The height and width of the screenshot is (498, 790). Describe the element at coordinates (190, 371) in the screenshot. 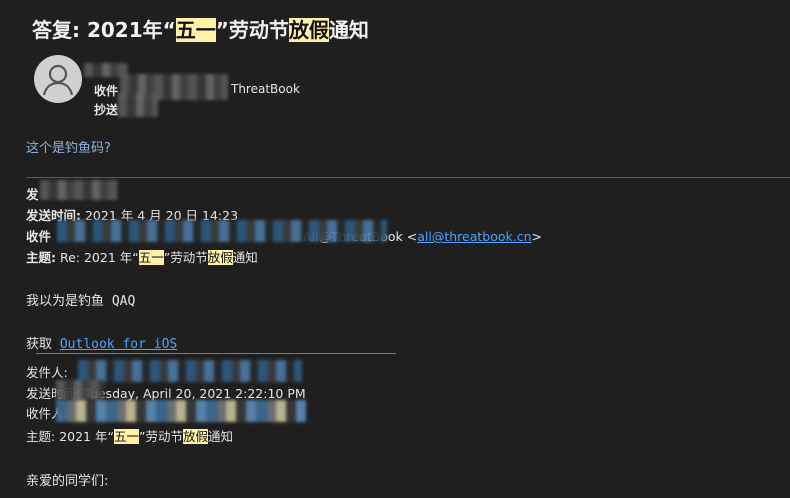

I see `quote2-from-redacted` at that location.